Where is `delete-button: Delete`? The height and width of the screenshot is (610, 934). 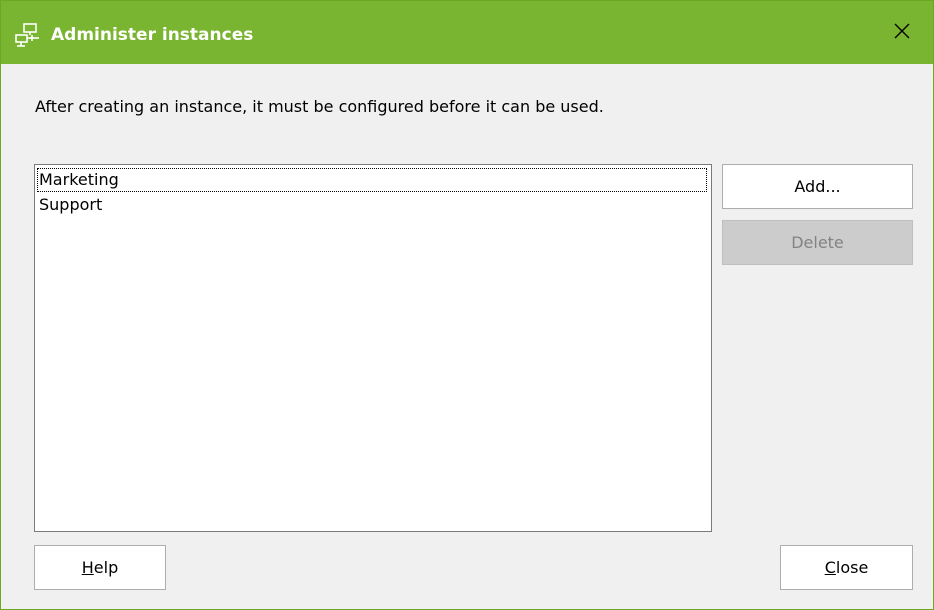
delete-button: Delete is located at coordinates (817, 242).